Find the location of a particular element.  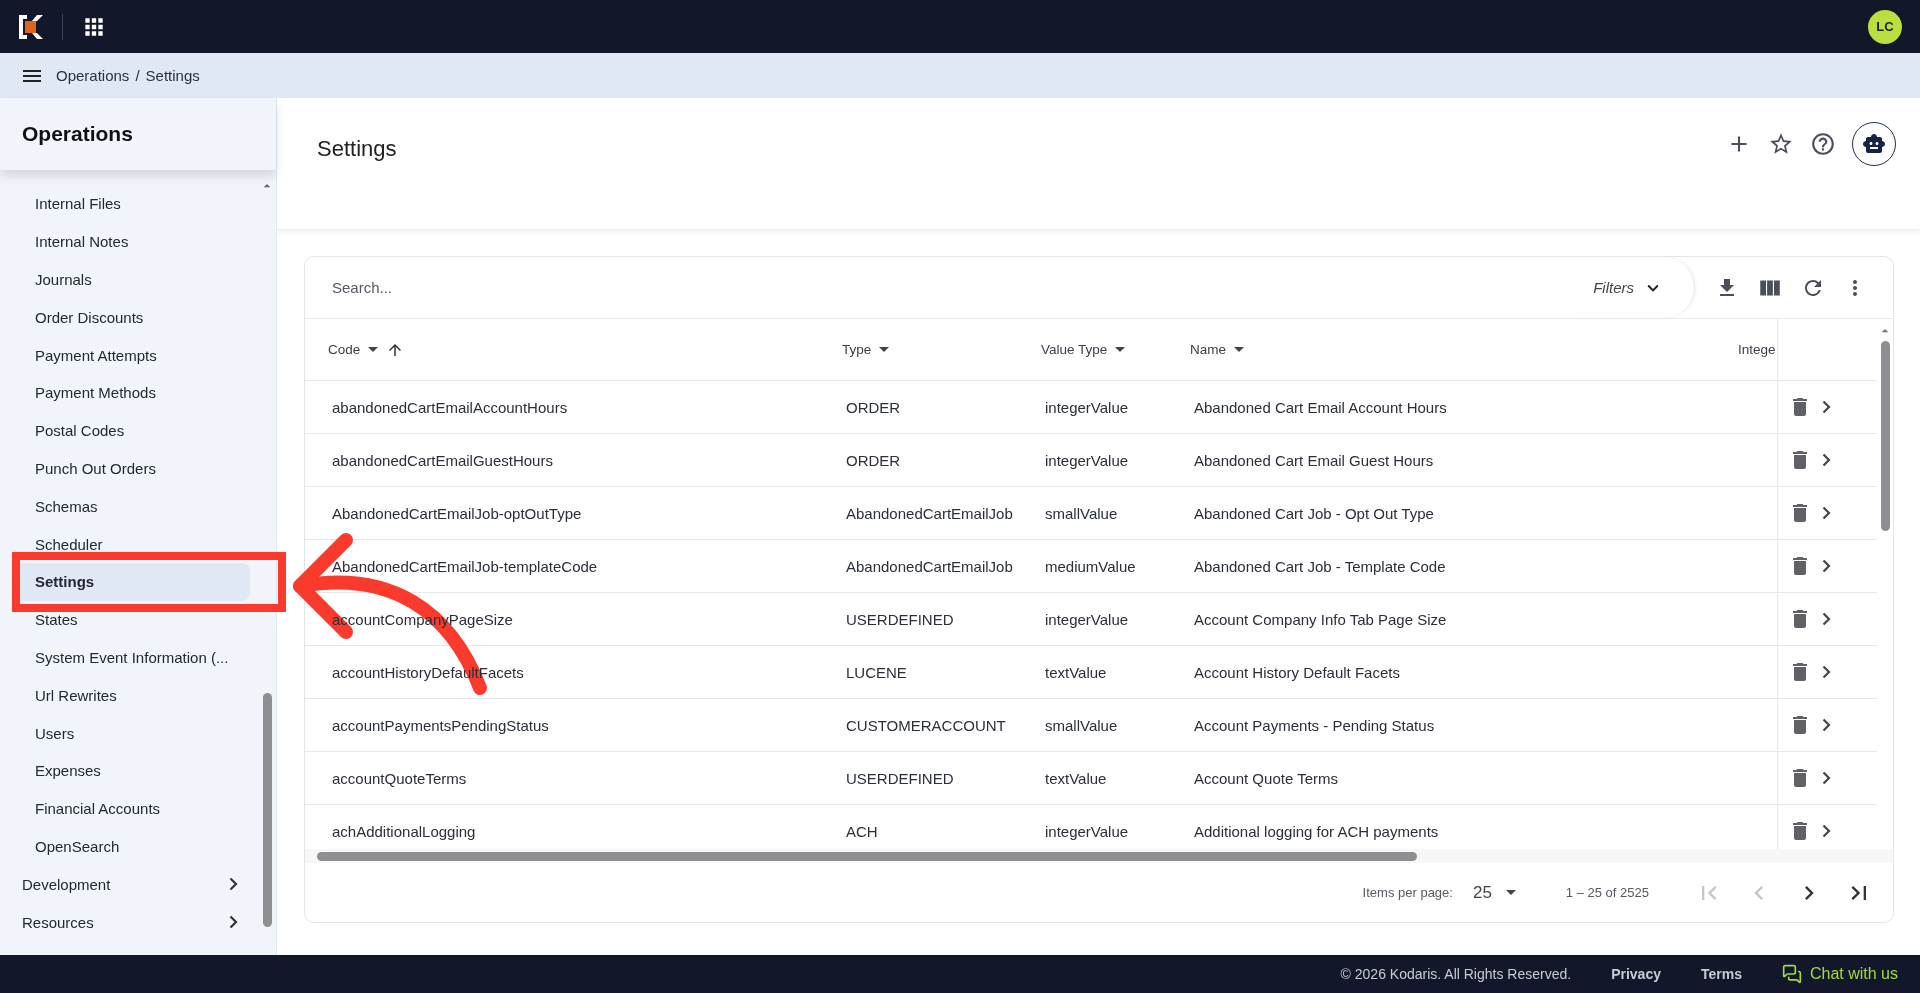

items-per-page-label: Items per page: is located at coordinates (1407, 892).